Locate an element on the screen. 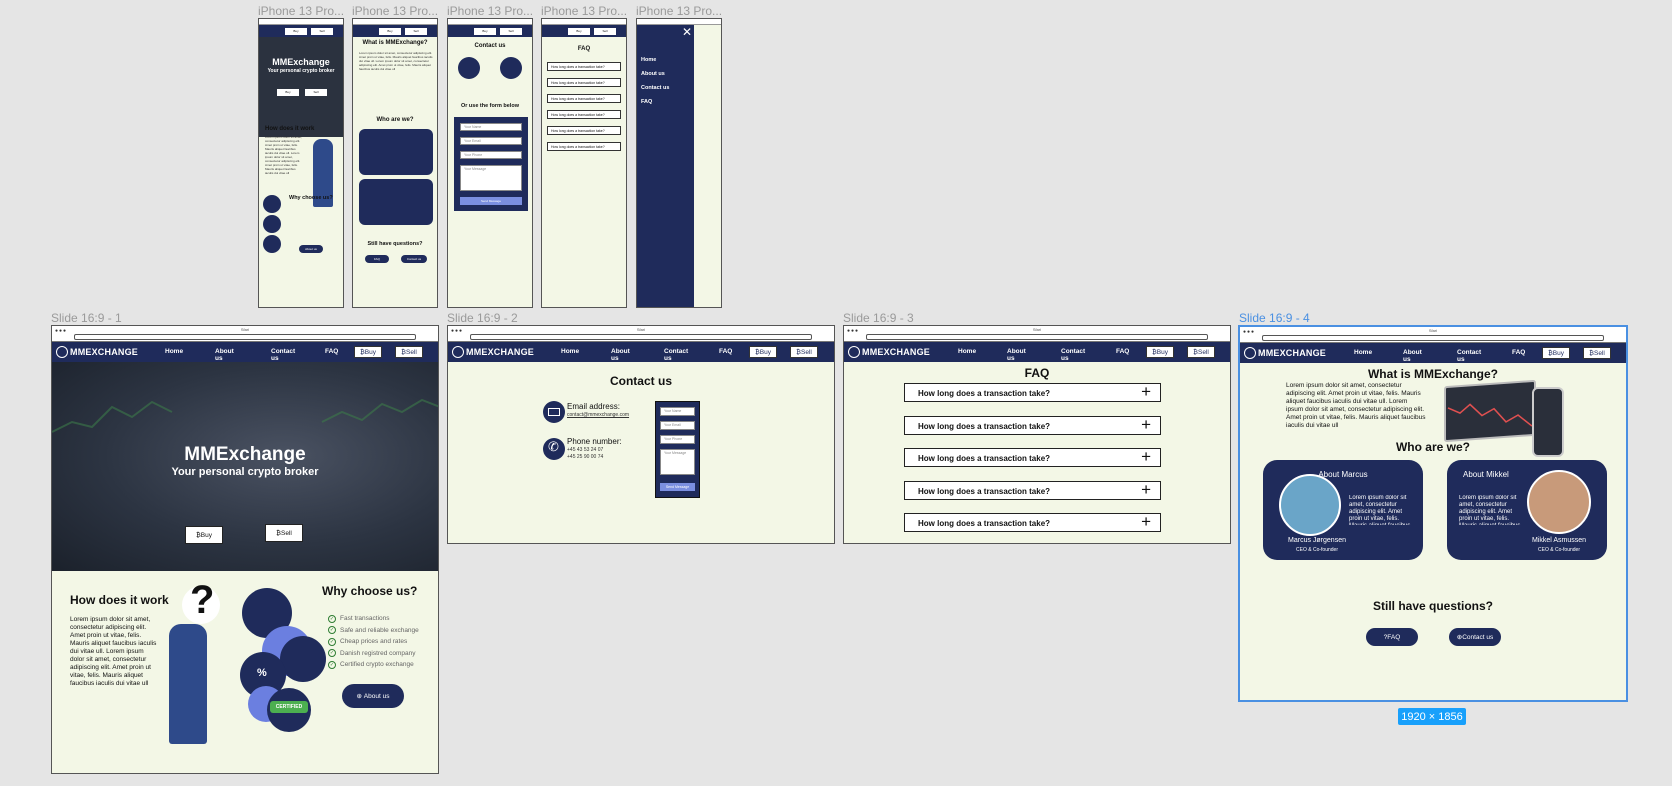 This screenshot has height=786, width=1672. email-link: contact@mmexchange.com is located at coordinates (598, 415).